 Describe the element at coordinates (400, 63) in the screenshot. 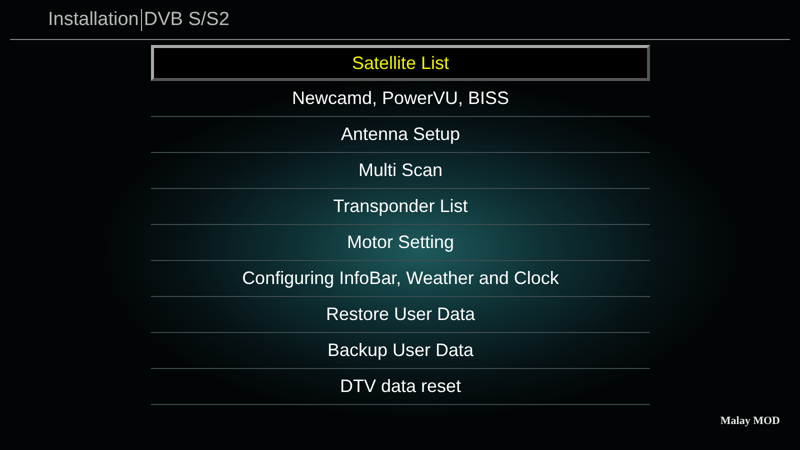

I see `menu-item: Satellite List` at that location.